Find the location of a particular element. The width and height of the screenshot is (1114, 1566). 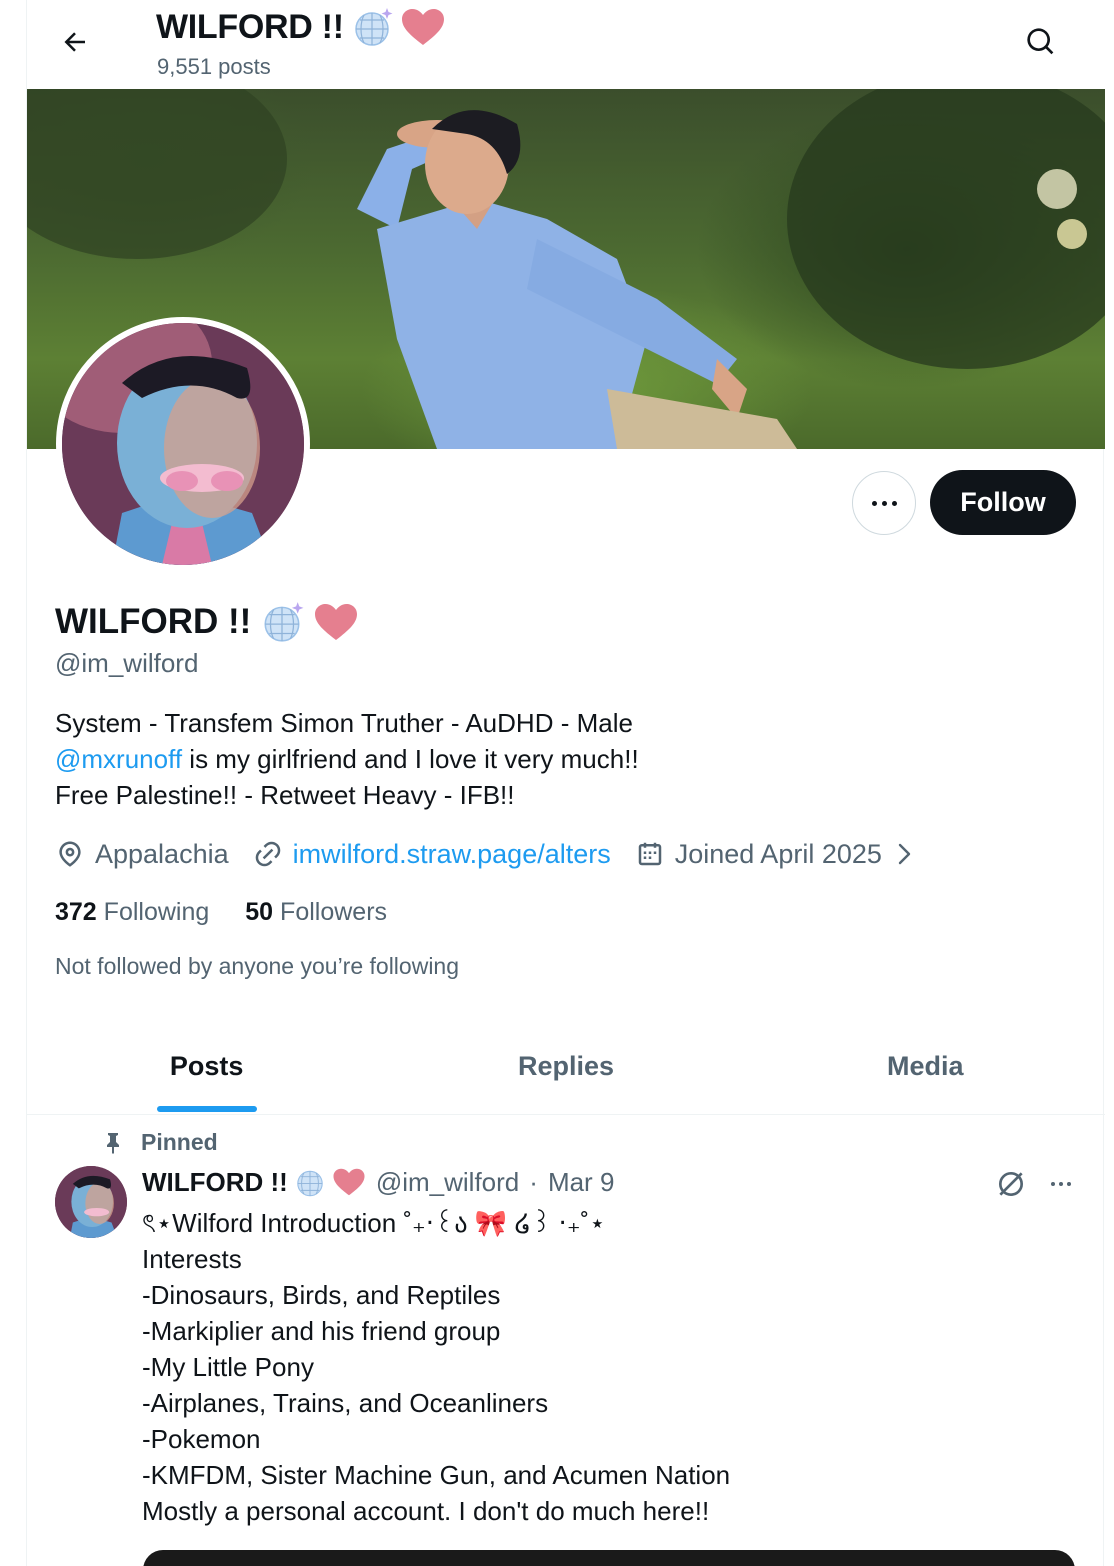

back-button is located at coordinates (75, 42).